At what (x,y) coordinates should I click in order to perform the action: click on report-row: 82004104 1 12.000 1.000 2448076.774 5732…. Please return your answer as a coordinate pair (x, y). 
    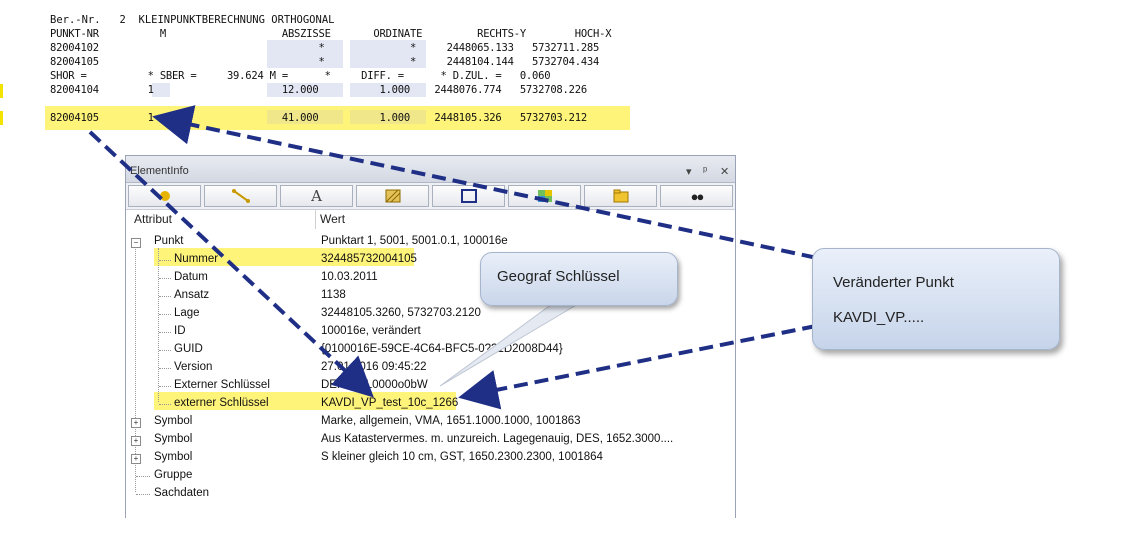
    Looking at the image, I should click on (318, 90).